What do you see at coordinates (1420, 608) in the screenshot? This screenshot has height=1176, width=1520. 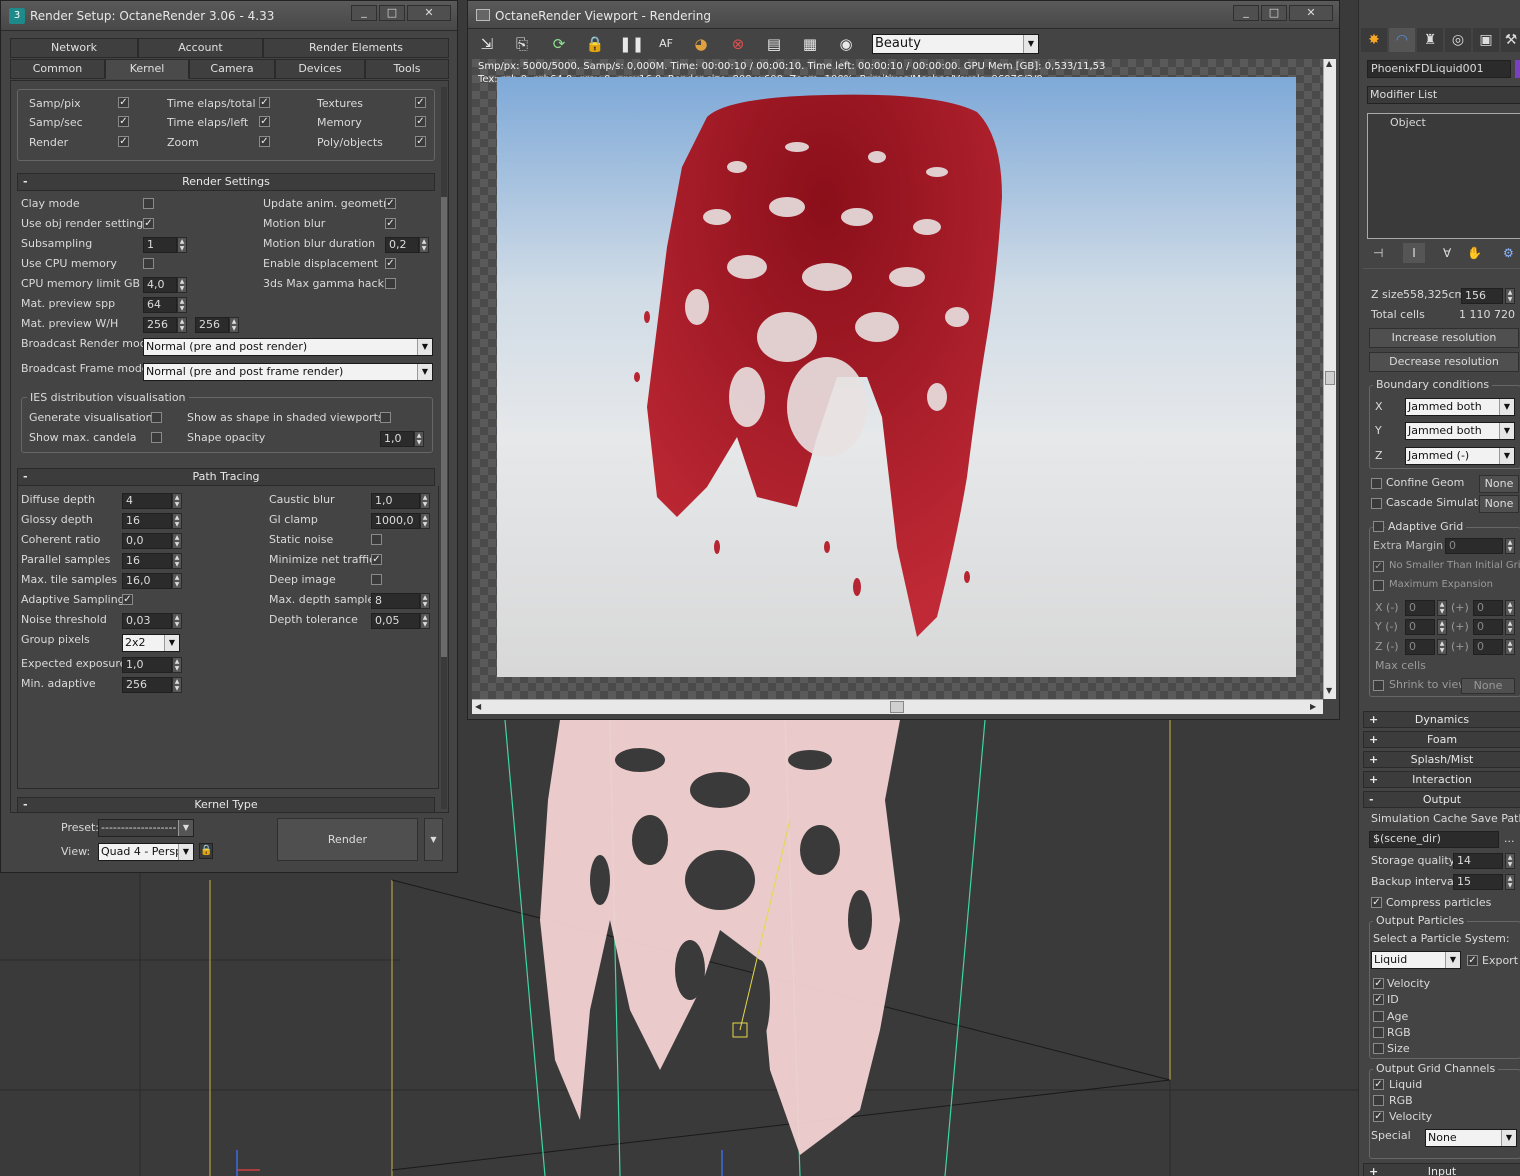 I see `xm-field: 0` at bounding box center [1420, 608].